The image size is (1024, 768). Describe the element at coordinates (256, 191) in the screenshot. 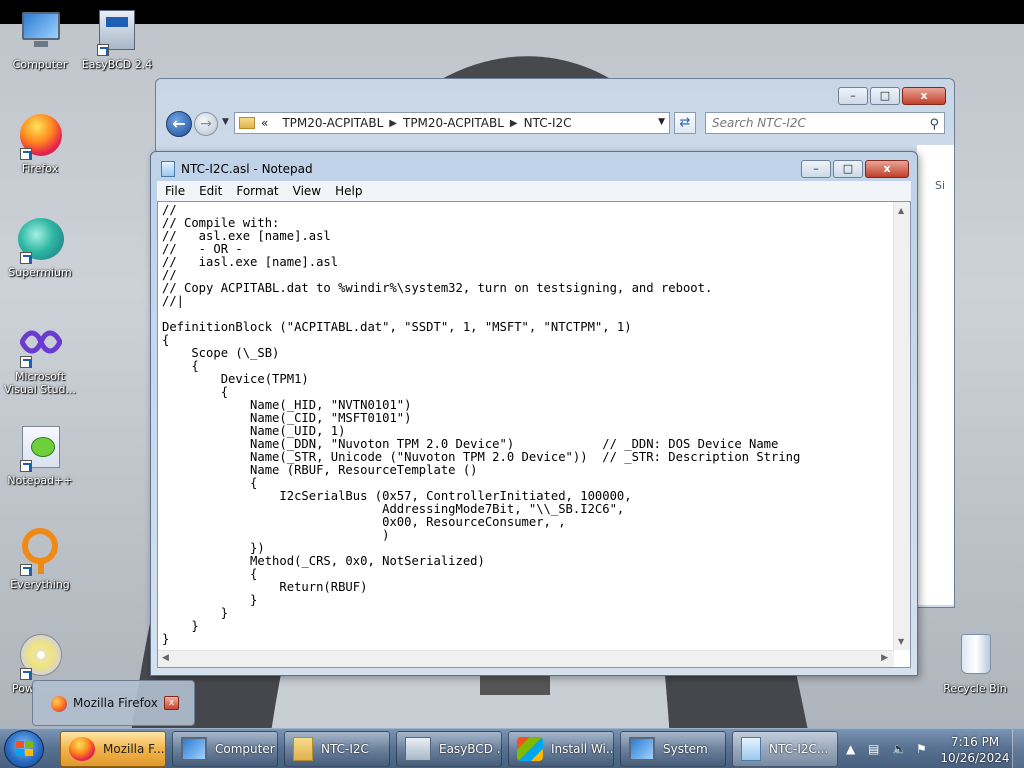

I see `menu-format: Format` at that location.